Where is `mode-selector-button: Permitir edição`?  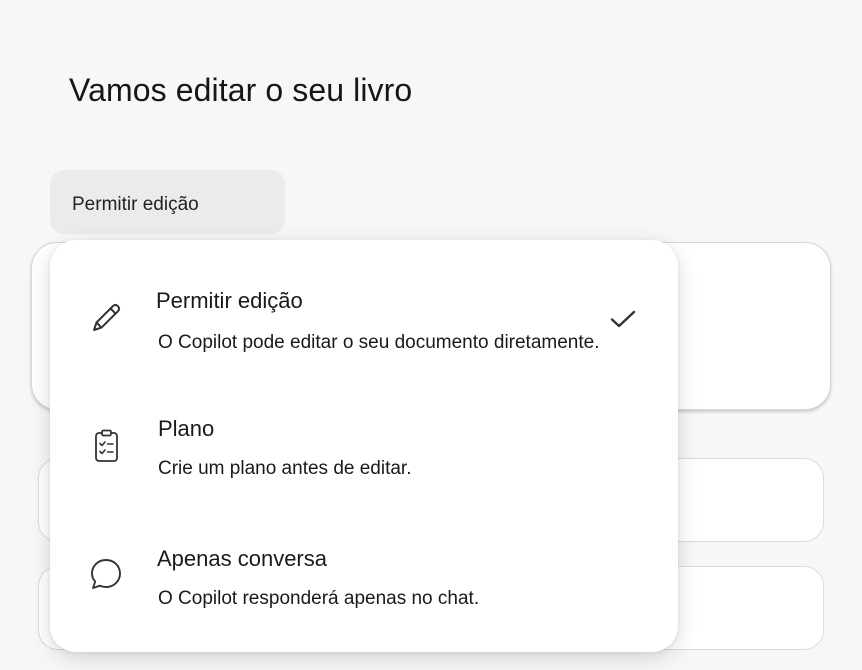
mode-selector-button: Permitir edição is located at coordinates (167, 202).